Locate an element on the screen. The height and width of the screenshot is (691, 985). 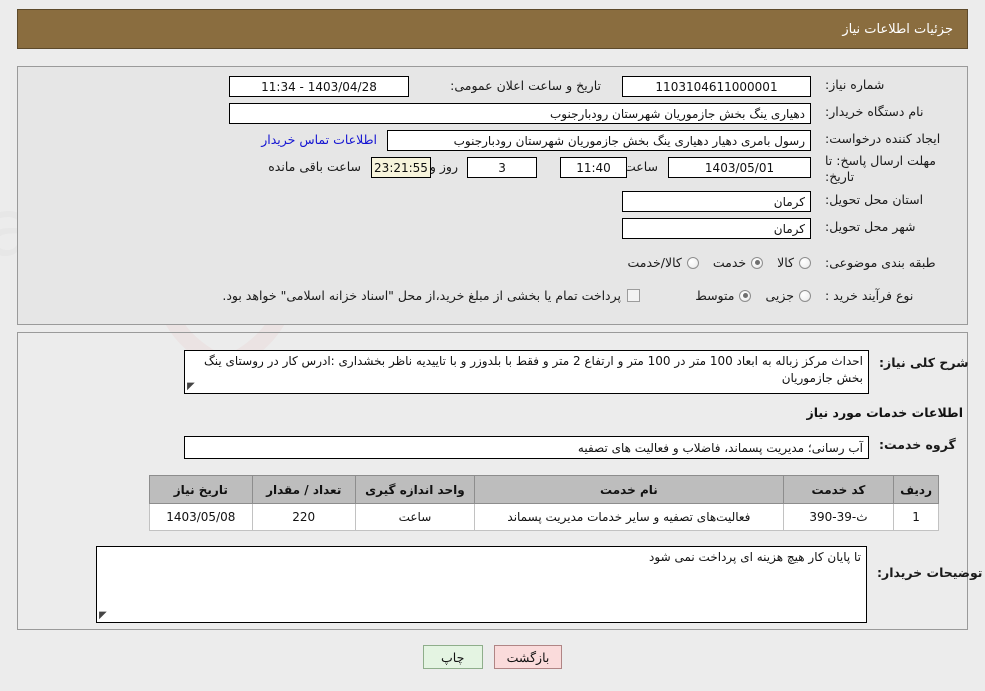
buyer-org-label: نام دستگاه خریدار: is located at coordinates (874, 111).